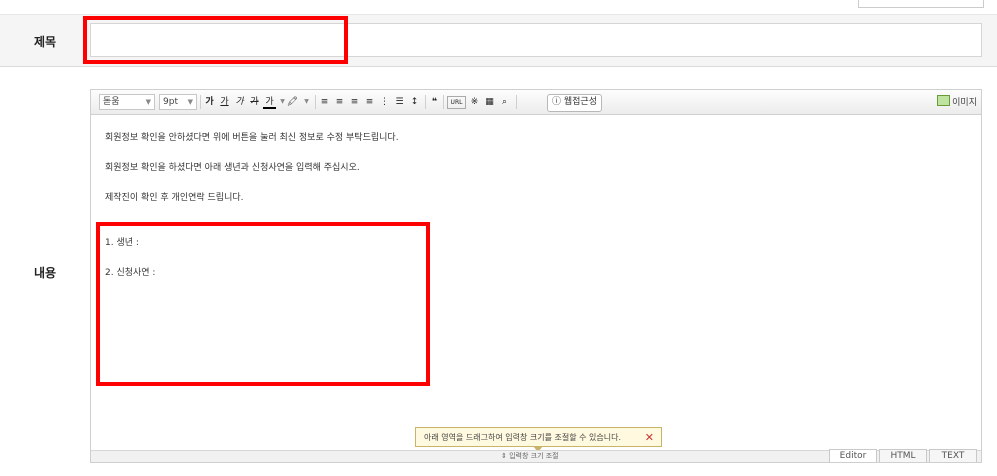  Describe the element at coordinates (489, 102) in the screenshot. I see `table-icon: ▦` at that location.